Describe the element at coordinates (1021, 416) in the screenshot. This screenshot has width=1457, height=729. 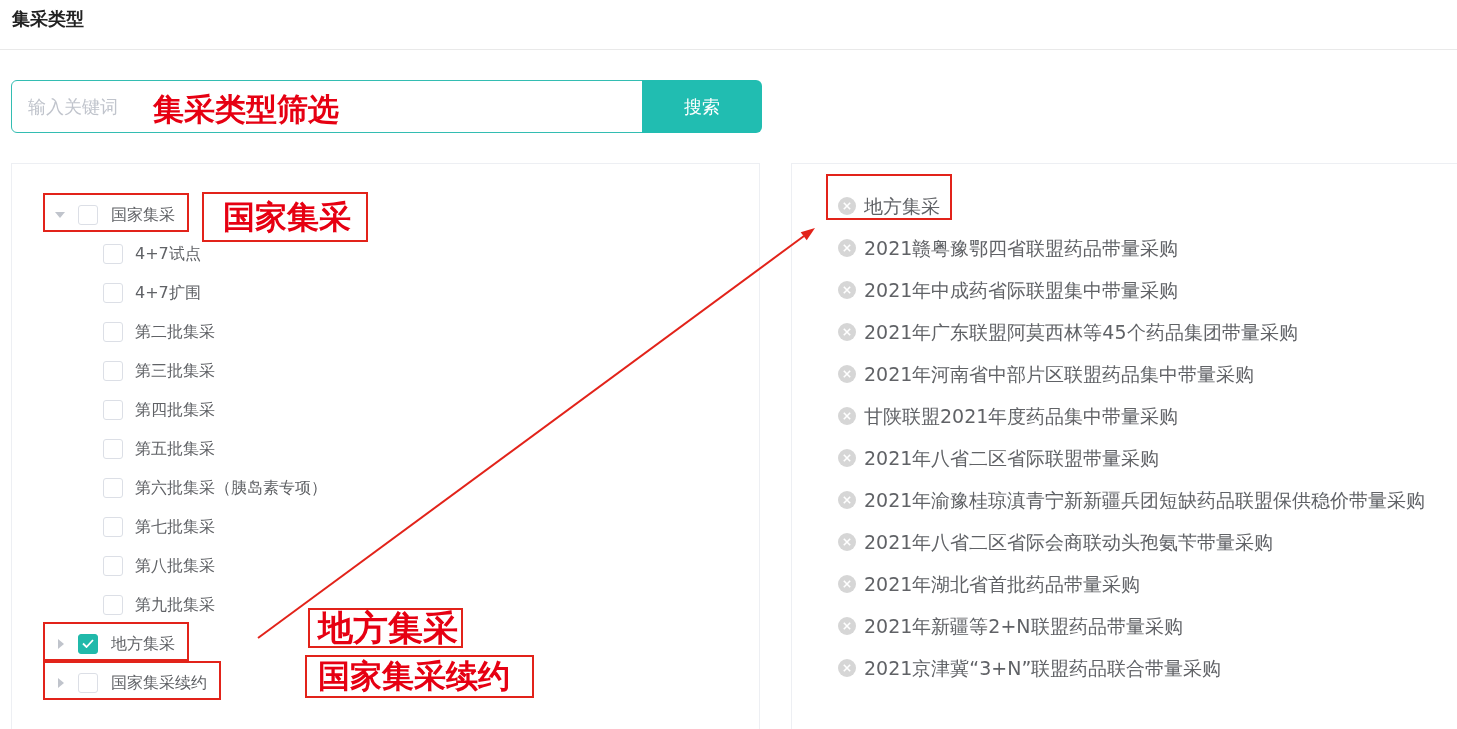
I see `selected-item-label: 甘陕联盟2021年度药品集中带量采购` at that location.